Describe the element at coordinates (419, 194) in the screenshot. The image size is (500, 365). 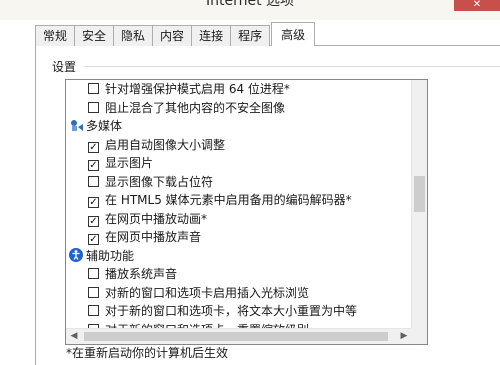
I see `vertical-scroll-thumb` at that location.